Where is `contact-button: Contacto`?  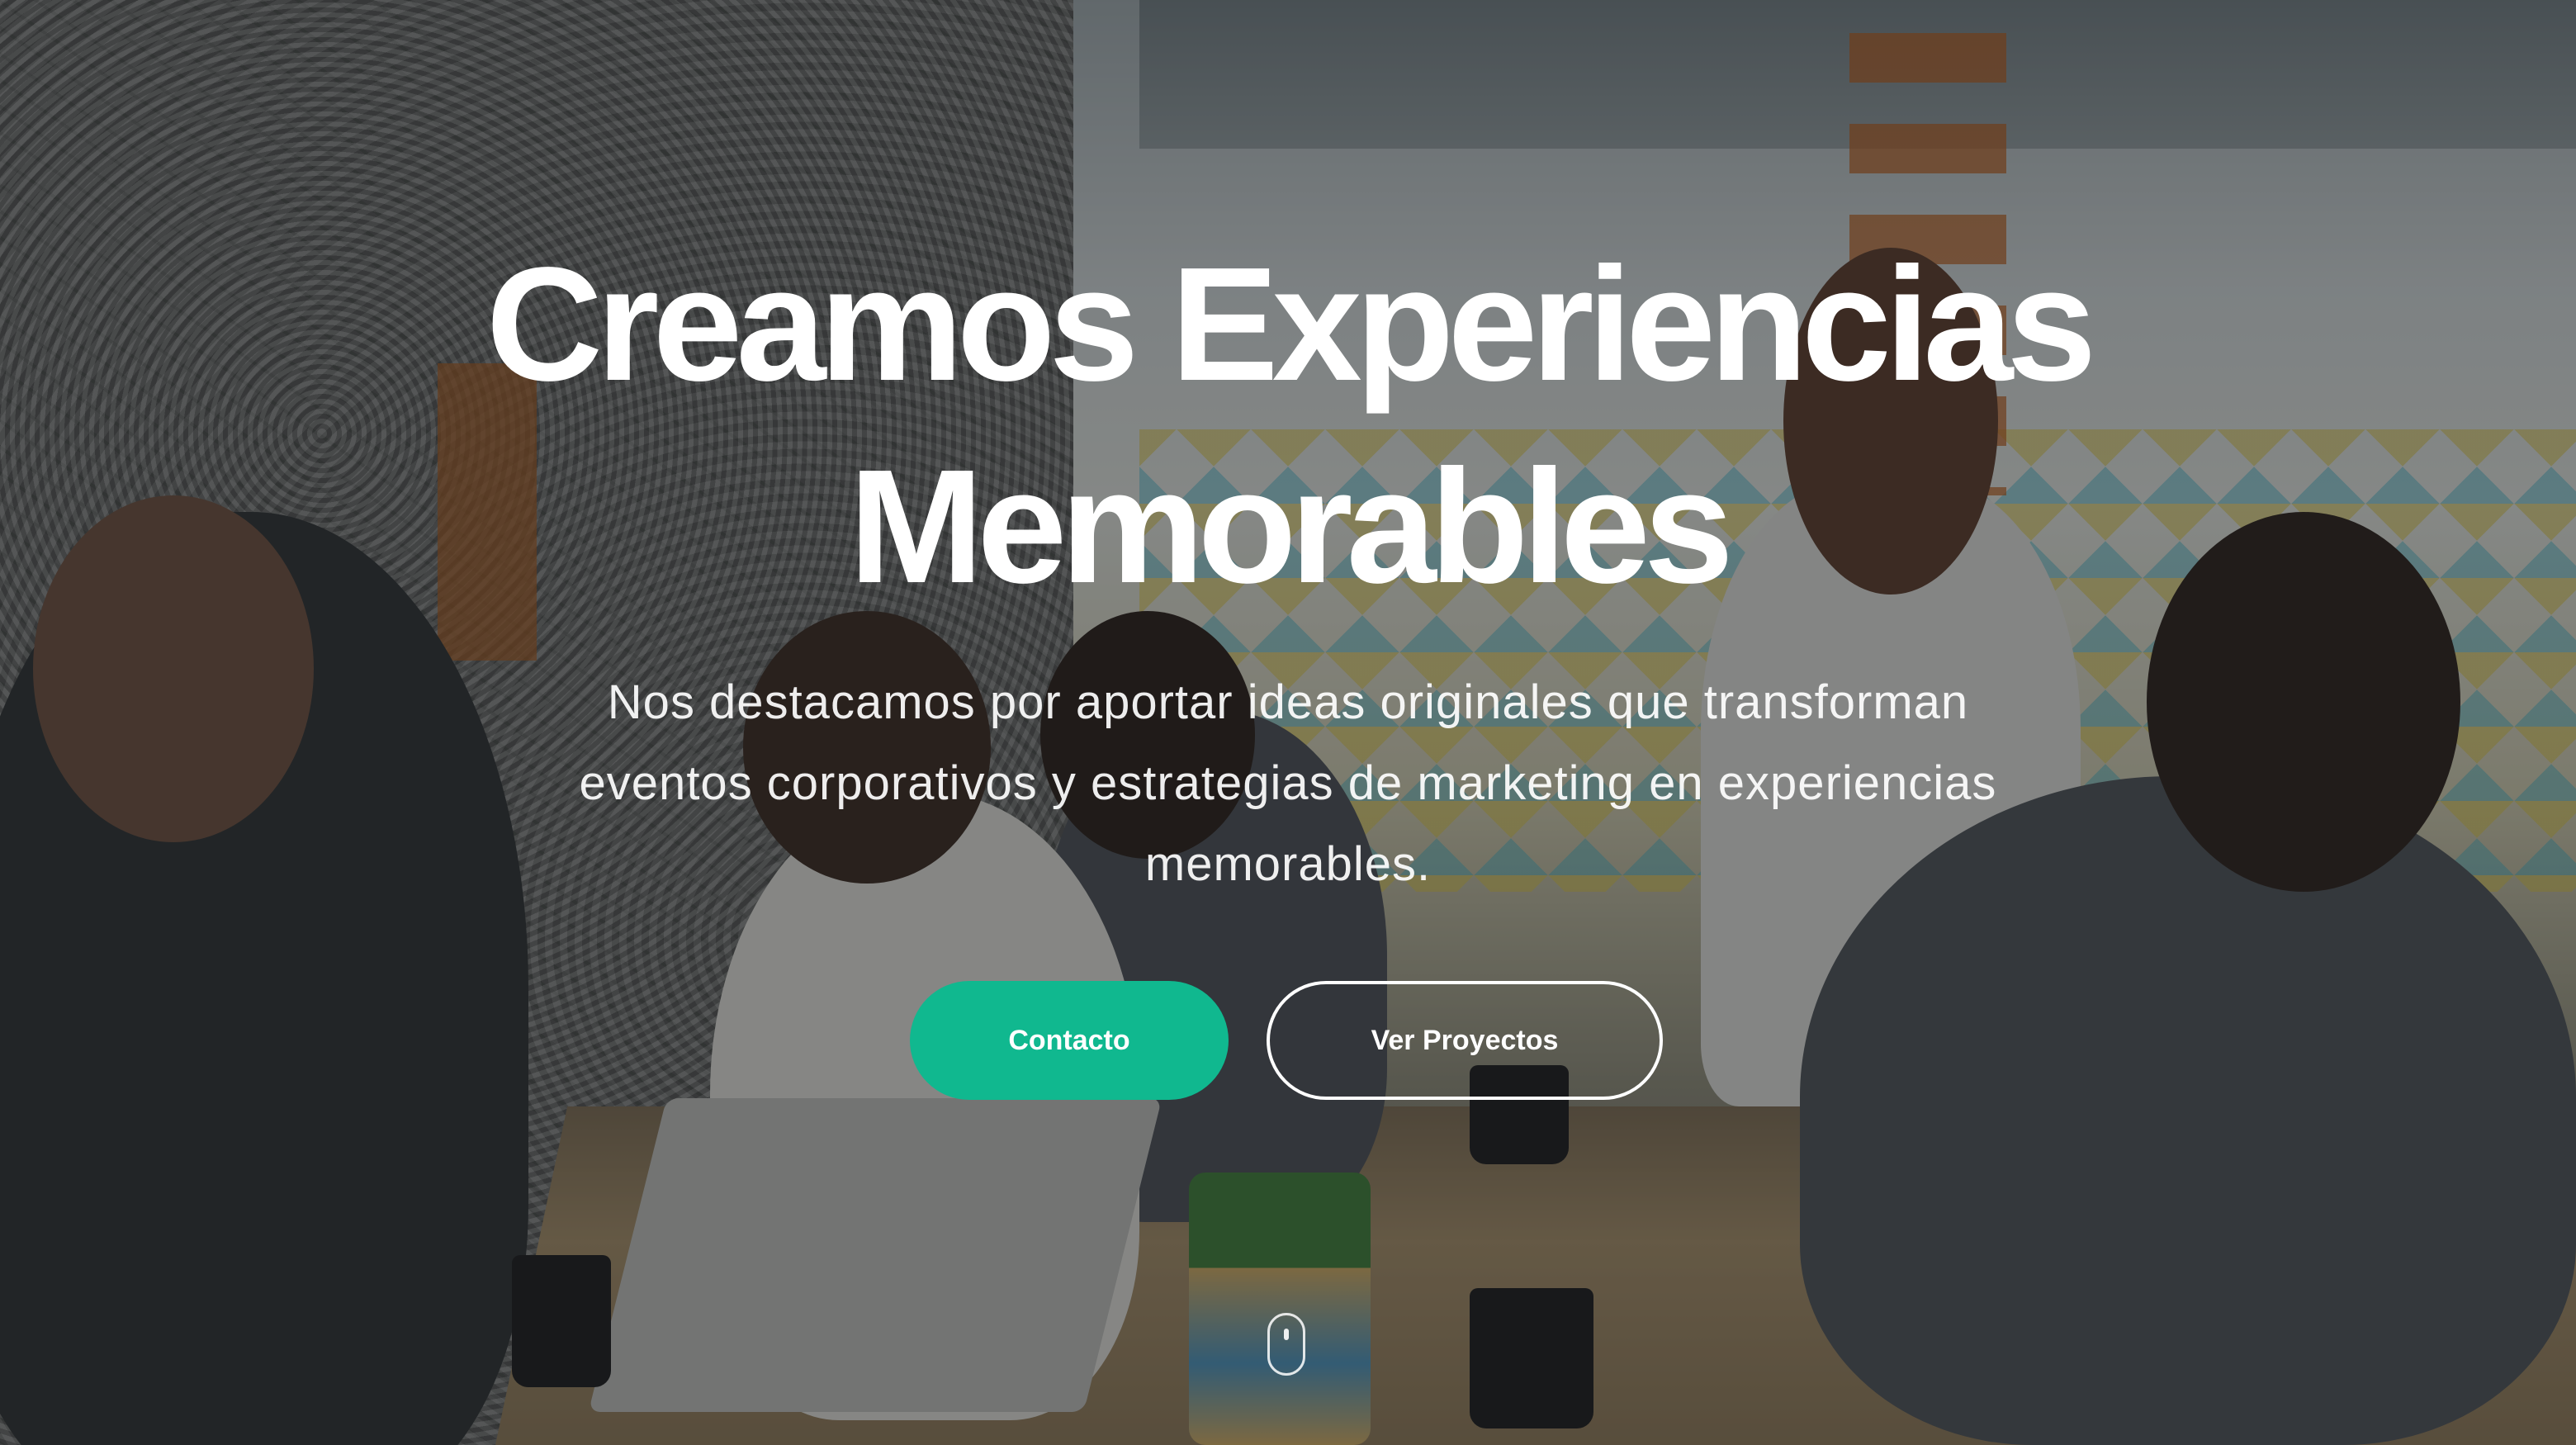 contact-button: Contacto is located at coordinates (1069, 1040).